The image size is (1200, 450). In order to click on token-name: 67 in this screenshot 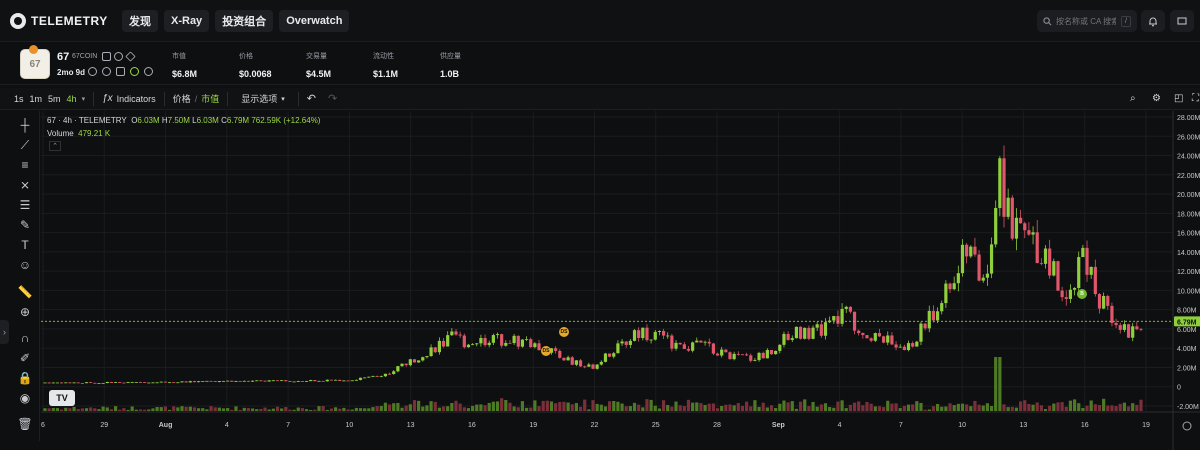, I will do `click(63, 57)`.